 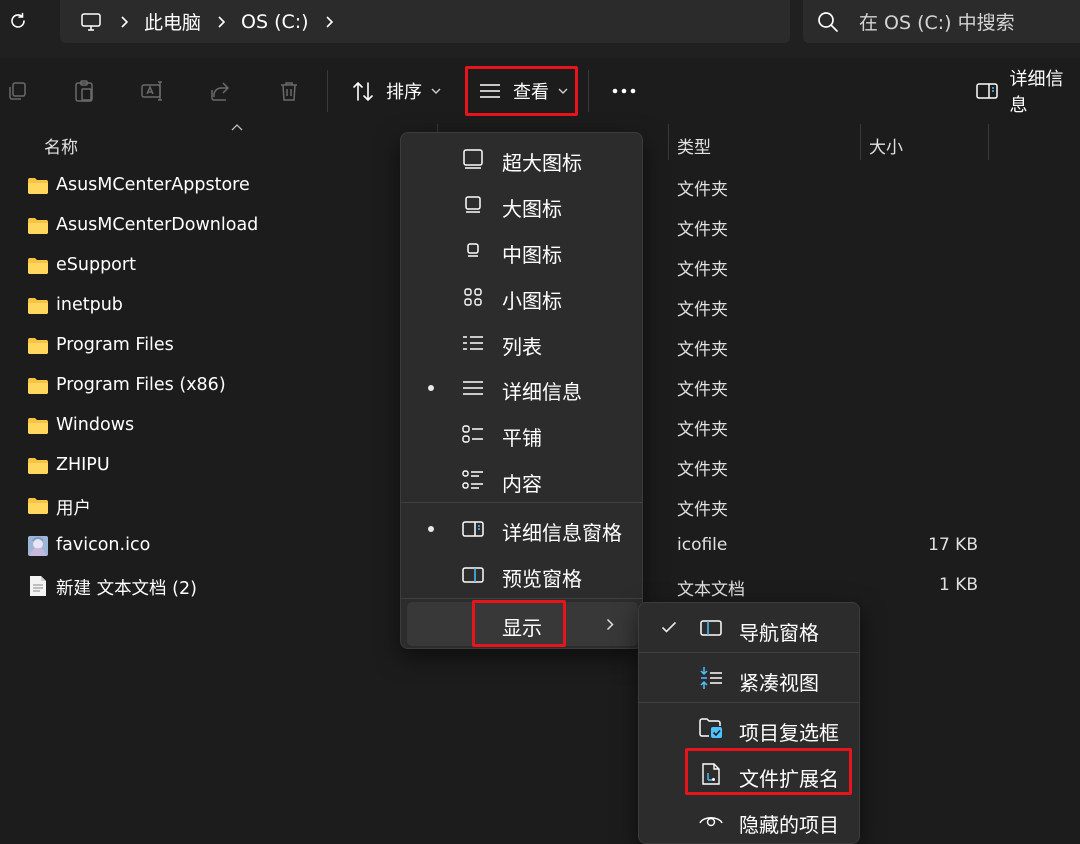 I want to click on toolbar-divider, so click(x=588, y=91).